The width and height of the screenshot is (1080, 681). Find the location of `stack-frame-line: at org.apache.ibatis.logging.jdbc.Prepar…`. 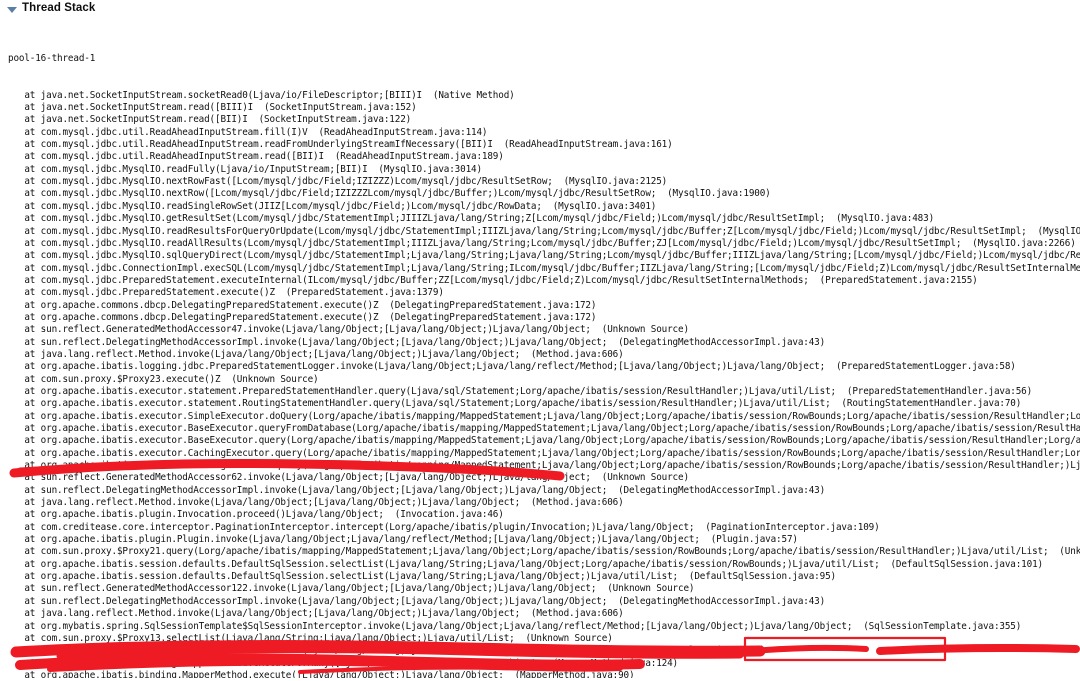

stack-frame-line: at org.apache.ibatis.logging.jdbc.Prepar… is located at coordinates (512, 367).